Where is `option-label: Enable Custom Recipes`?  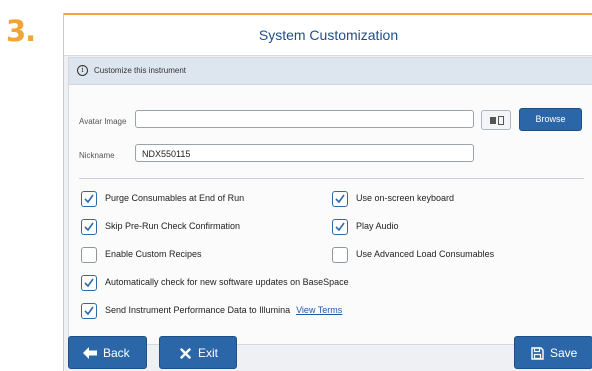 option-label: Enable Custom Recipes is located at coordinates (153, 254).